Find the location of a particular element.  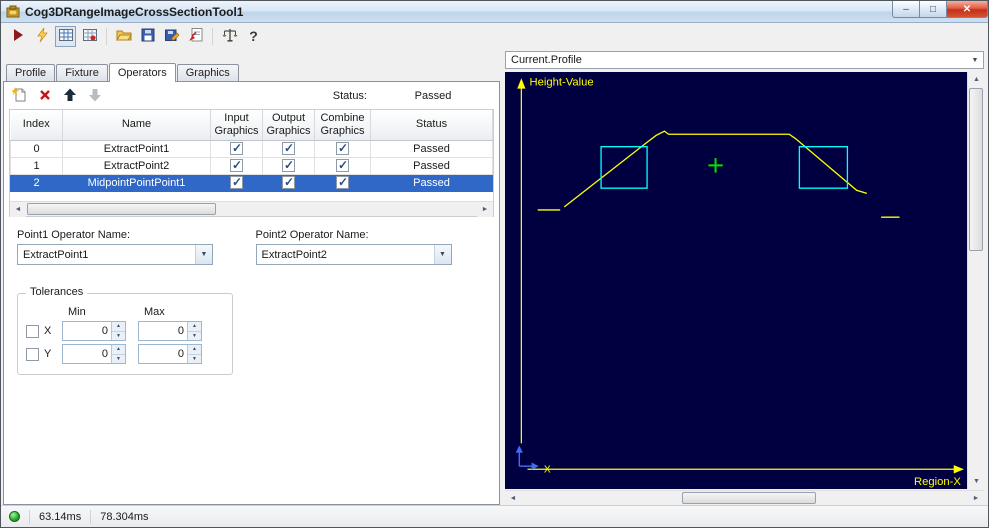

close-button: ✕ is located at coordinates (967, 9).